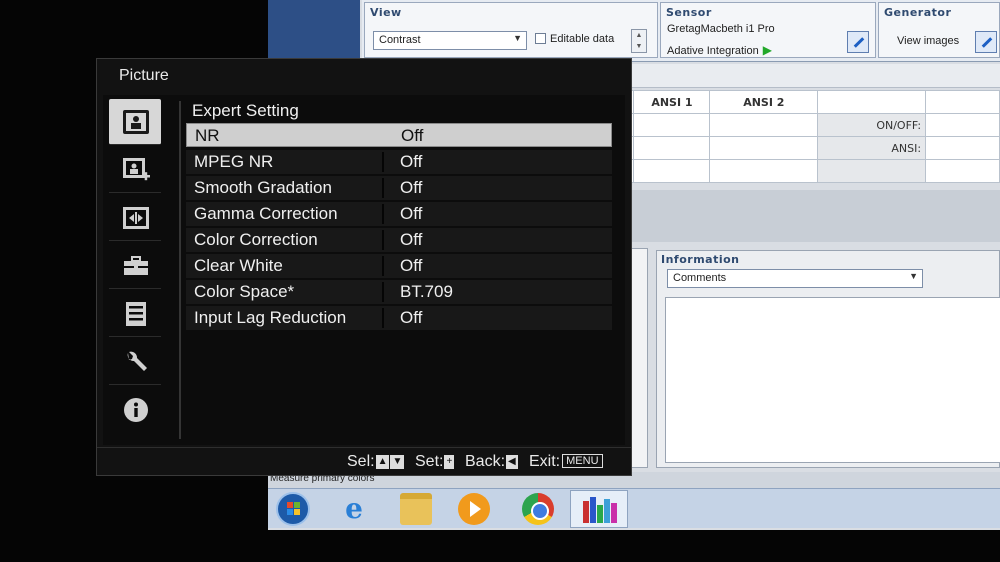  I want to click on sidebar-item-toolbox, so click(135, 266).